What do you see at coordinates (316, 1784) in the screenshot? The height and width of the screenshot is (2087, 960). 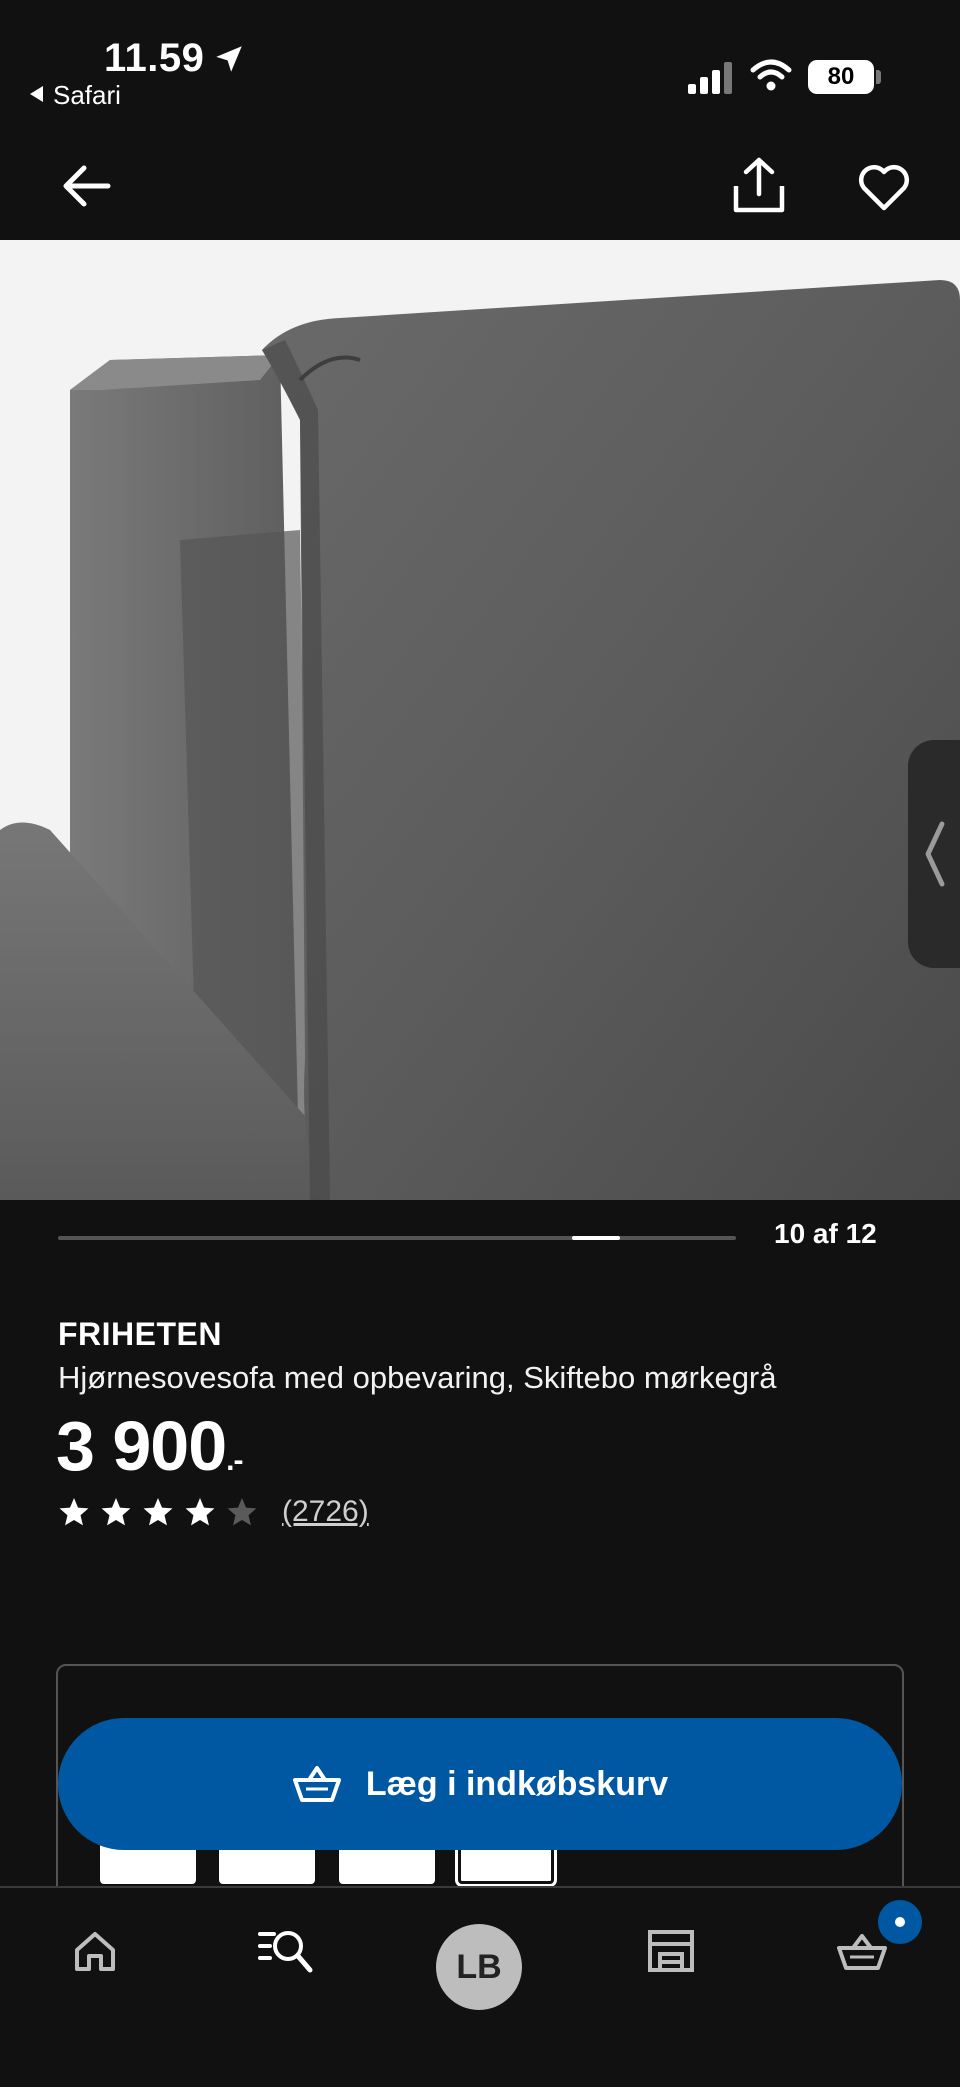 I see `shopping-basket-icon` at bounding box center [316, 1784].